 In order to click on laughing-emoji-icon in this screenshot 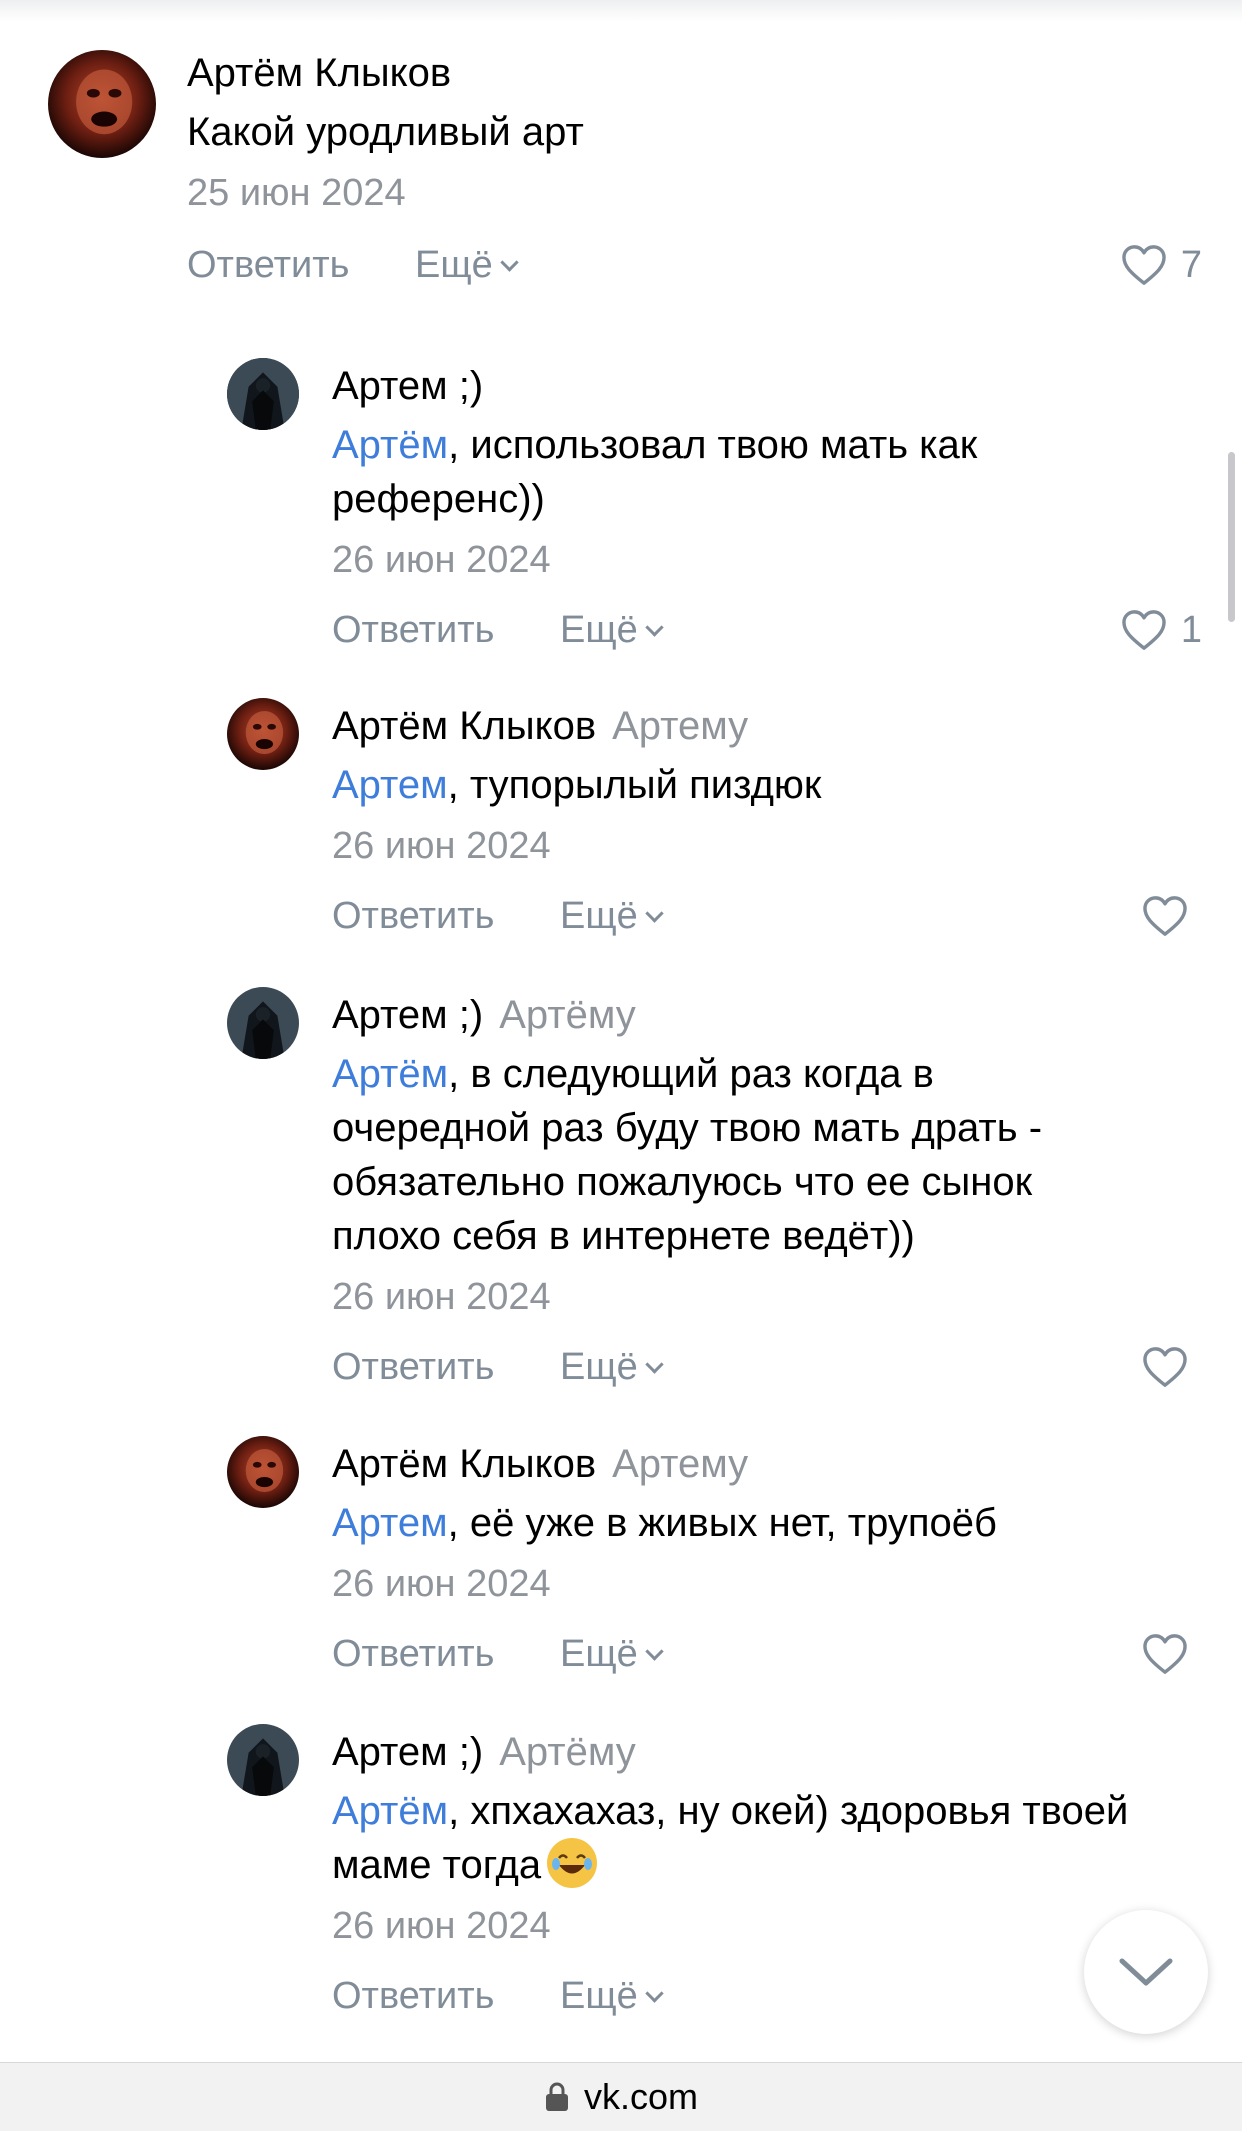, I will do `click(572, 1863)`.